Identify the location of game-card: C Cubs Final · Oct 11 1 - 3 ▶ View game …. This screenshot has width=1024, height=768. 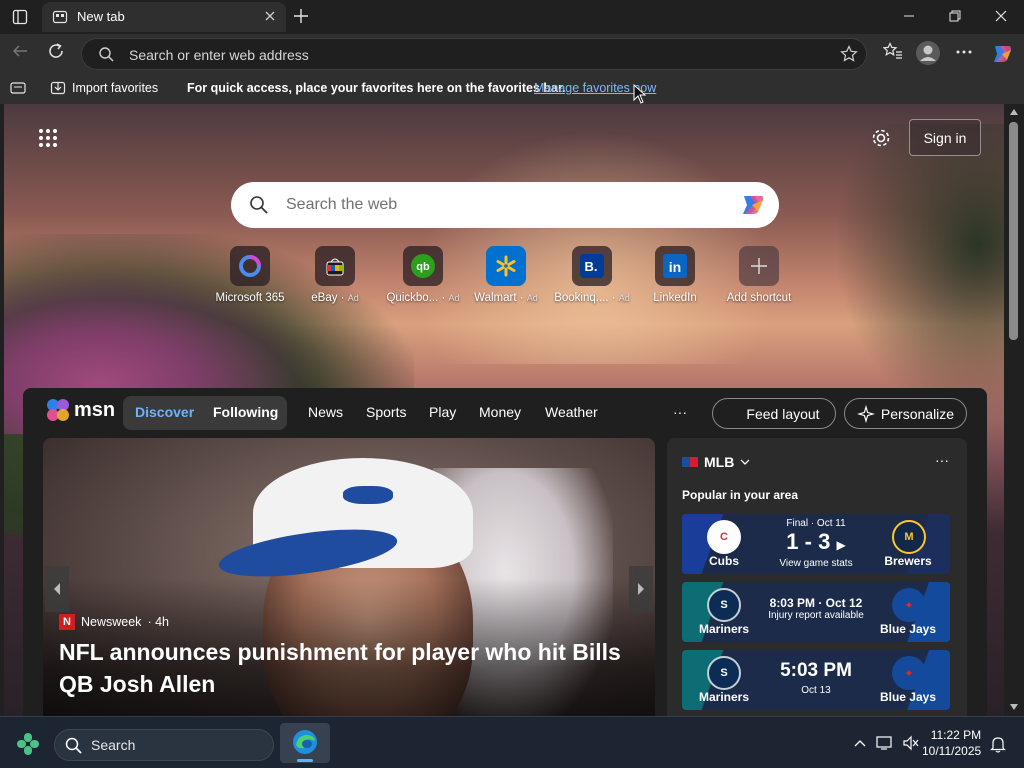
(816, 544).